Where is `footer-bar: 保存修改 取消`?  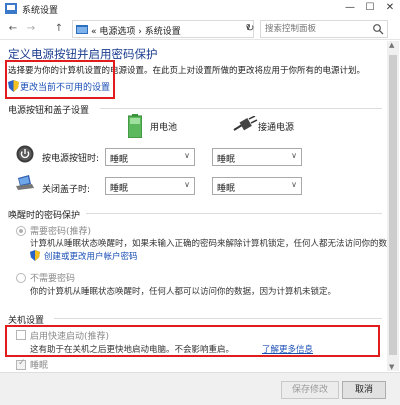
footer-bar: 保存修改 取消 is located at coordinates (200, 388).